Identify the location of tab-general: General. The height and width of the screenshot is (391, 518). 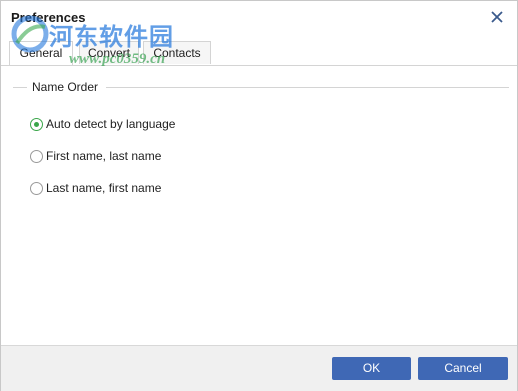
(41, 53).